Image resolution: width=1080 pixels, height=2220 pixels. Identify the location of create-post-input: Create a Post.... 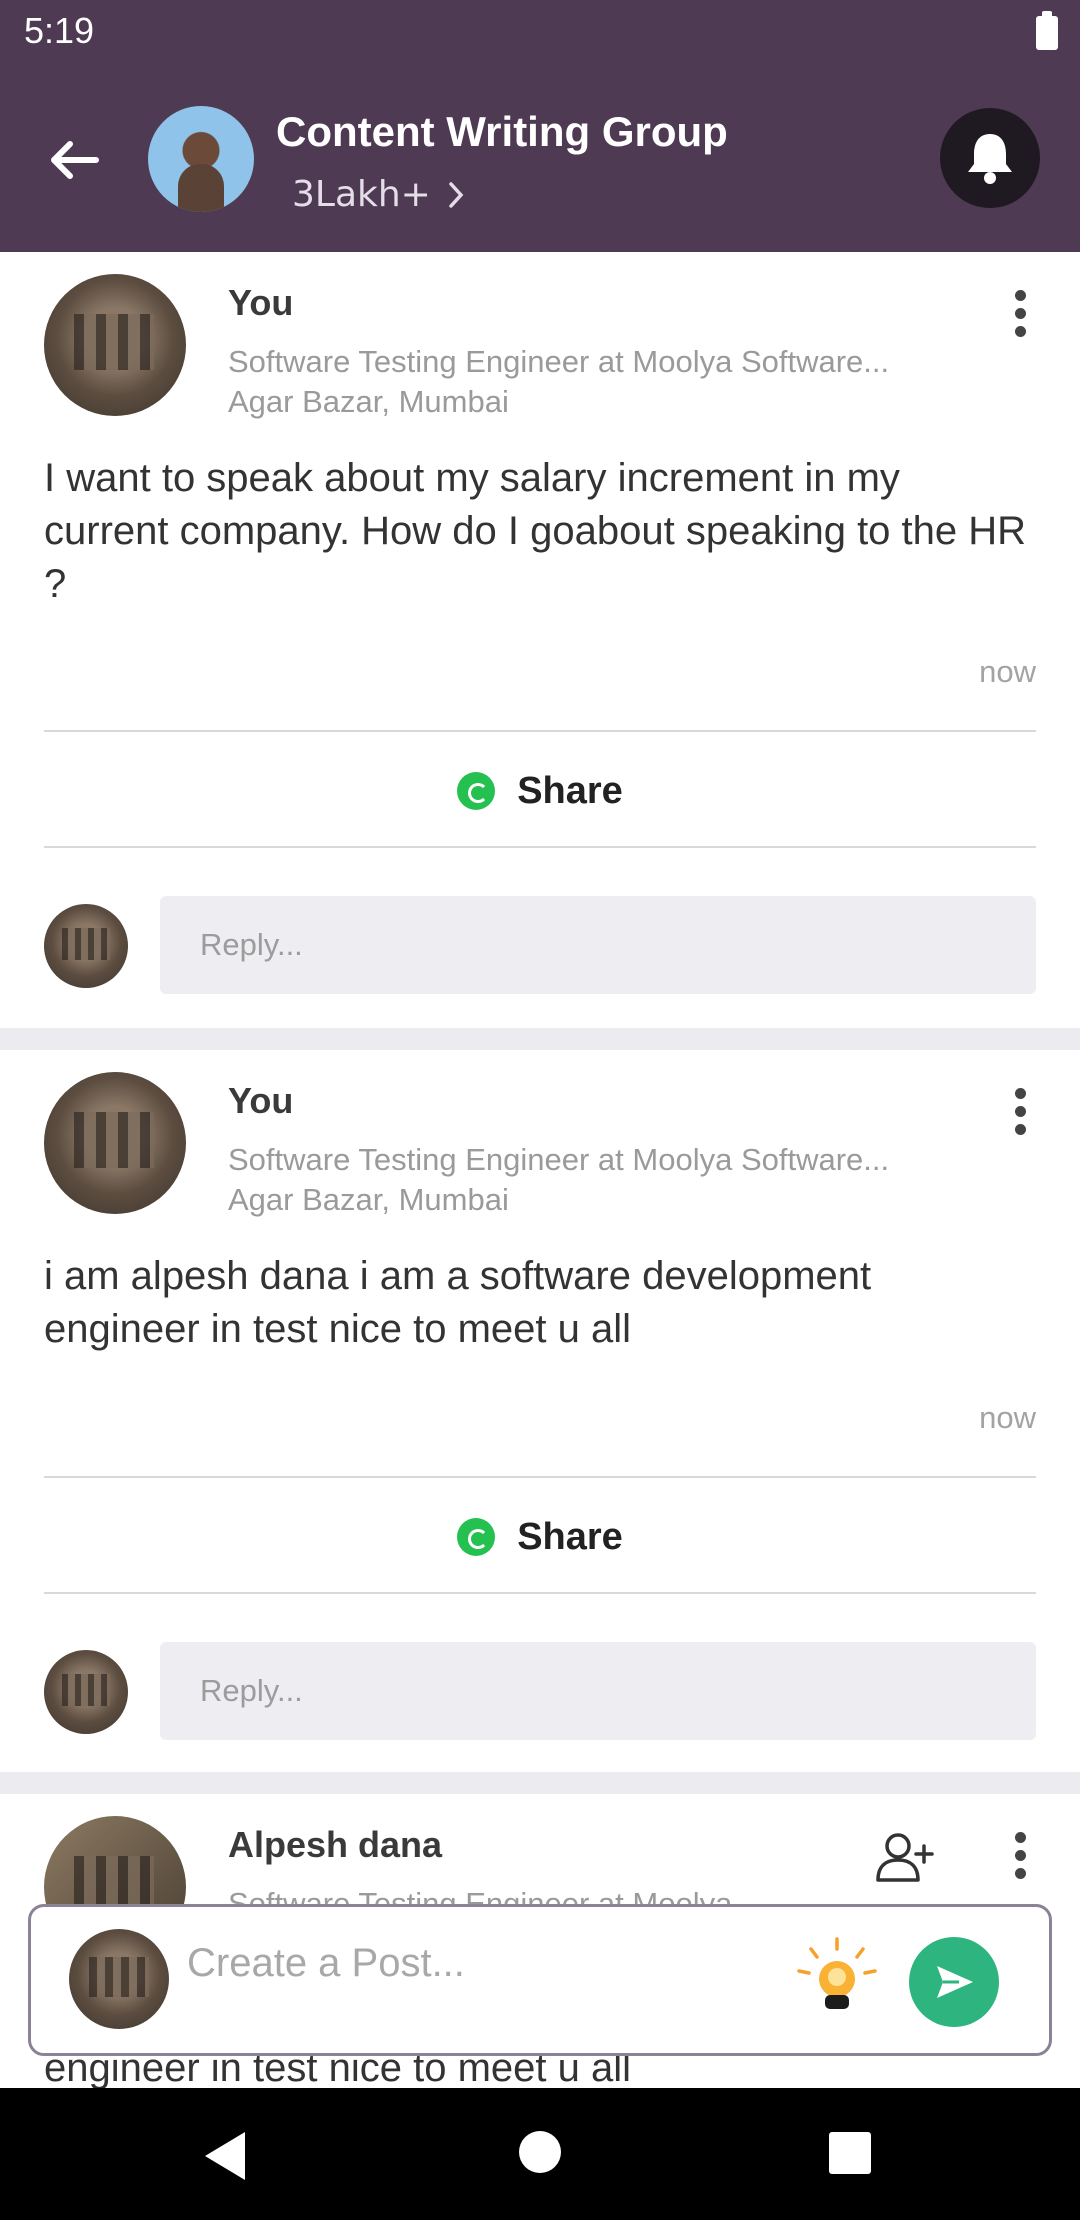
(326, 1963).